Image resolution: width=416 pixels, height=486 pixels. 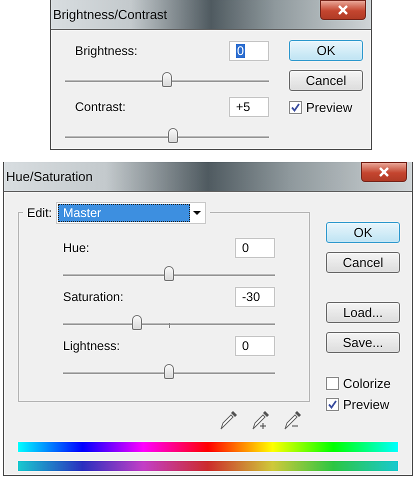 What do you see at coordinates (39, 213) in the screenshot?
I see `edit-label: Edit:` at bounding box center [39, 213].